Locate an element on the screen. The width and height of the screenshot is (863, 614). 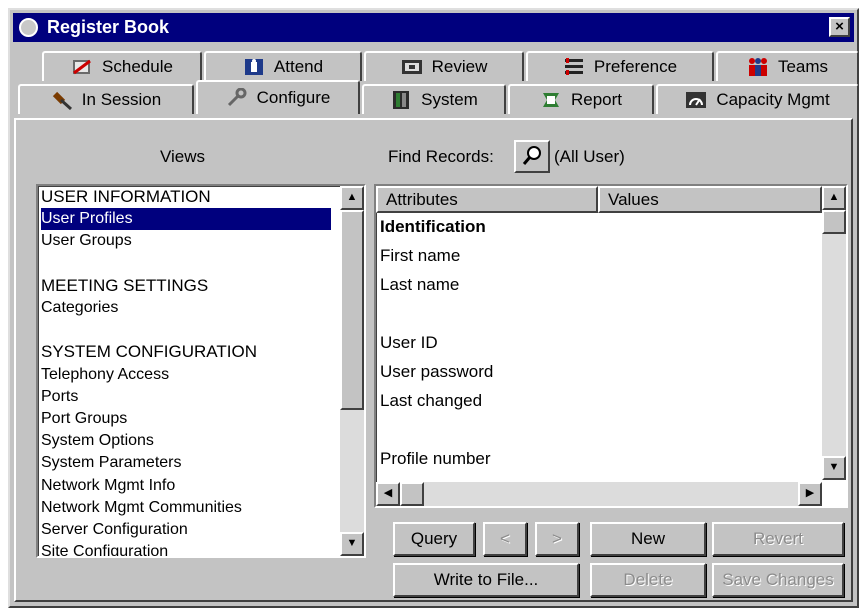
schedule-icon is located at coordinates (82, 67).